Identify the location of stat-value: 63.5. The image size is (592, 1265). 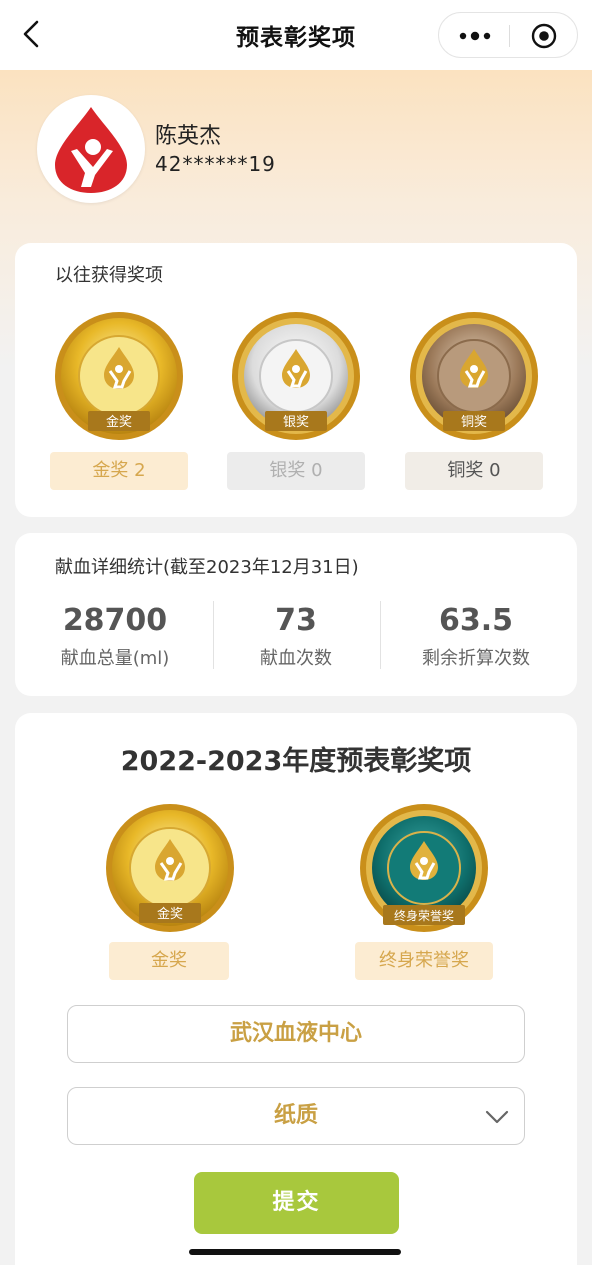
(476, 620).